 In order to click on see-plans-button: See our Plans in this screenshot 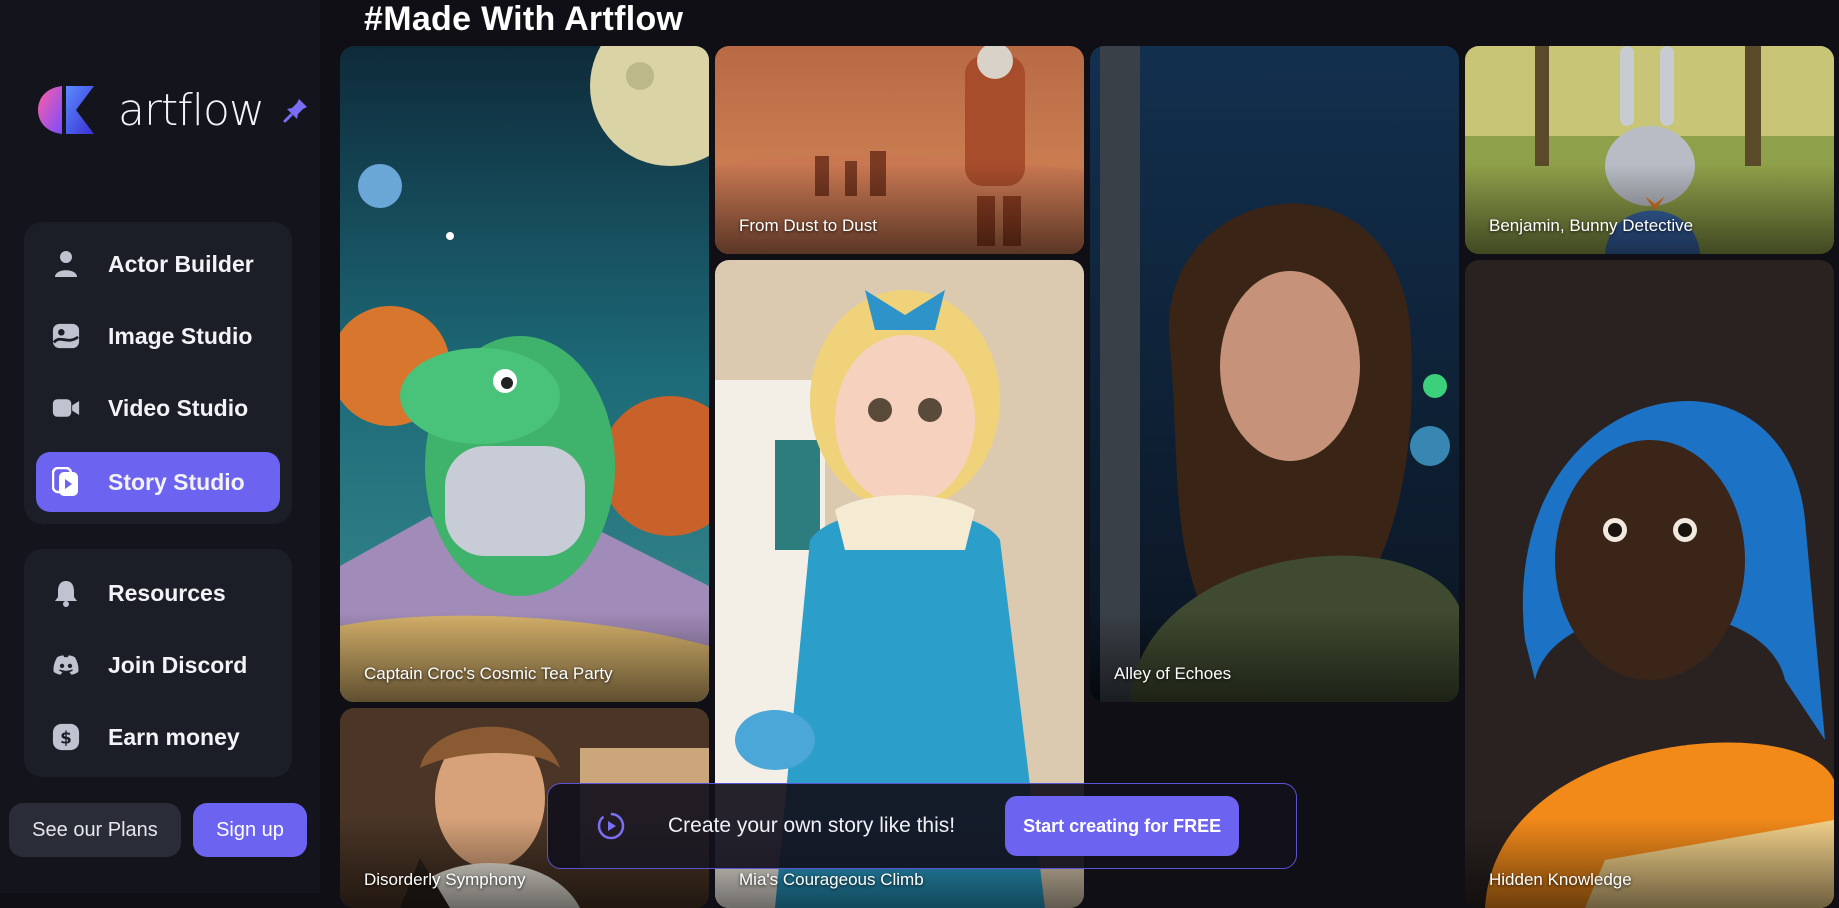, I will do `click(95, 830)`.